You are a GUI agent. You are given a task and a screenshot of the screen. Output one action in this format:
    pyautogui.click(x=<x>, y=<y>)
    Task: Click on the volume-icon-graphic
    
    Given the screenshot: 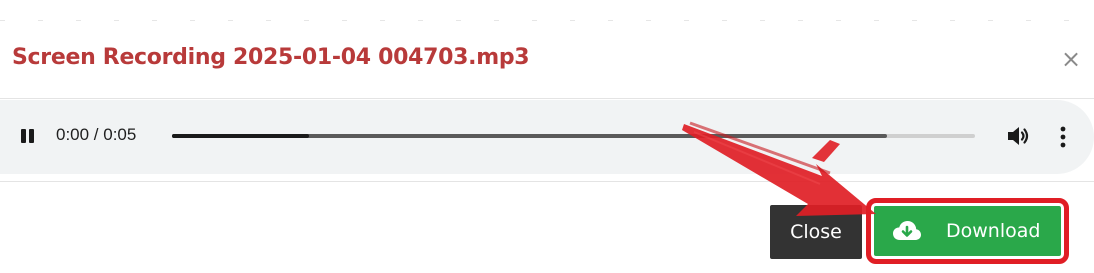 What is the action you would take?
    pyautogui.click(x=1018, y=136)
    